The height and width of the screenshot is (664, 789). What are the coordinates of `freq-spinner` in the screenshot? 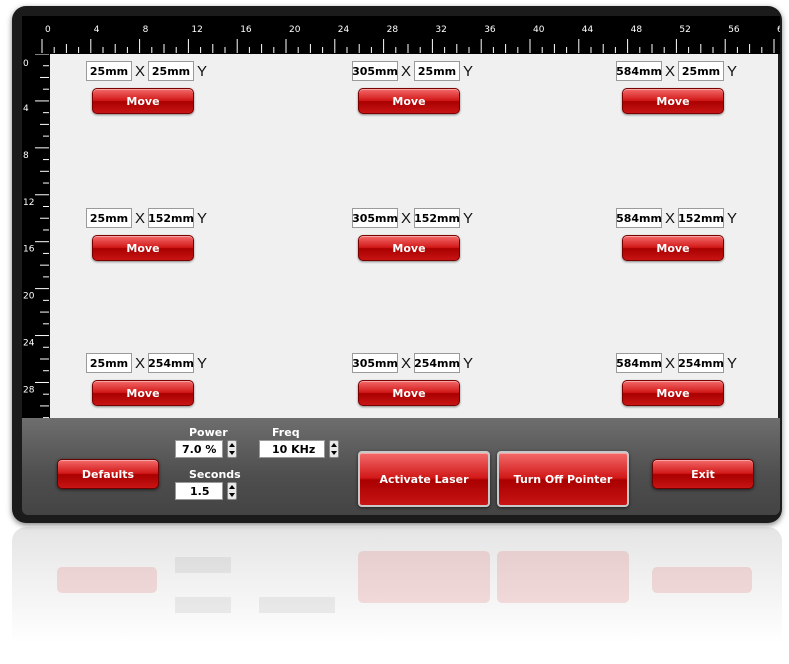 It's located at (334, 449).